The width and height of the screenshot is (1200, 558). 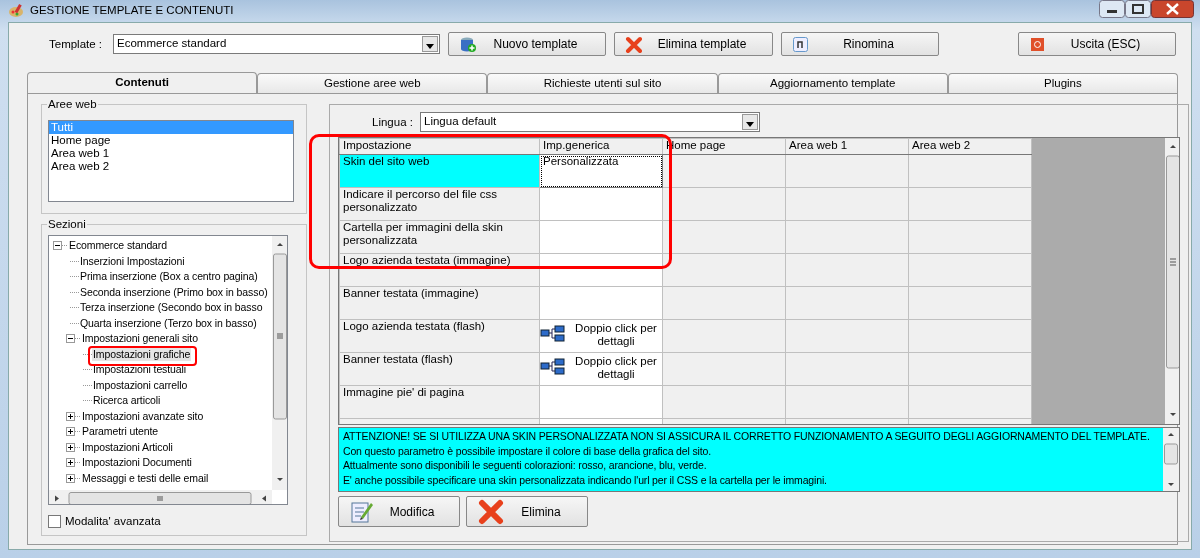 What do you see at coordinates (1112, 9) in the screenshot?
I see `minimize-icon` at bounding box center [1112, 9].